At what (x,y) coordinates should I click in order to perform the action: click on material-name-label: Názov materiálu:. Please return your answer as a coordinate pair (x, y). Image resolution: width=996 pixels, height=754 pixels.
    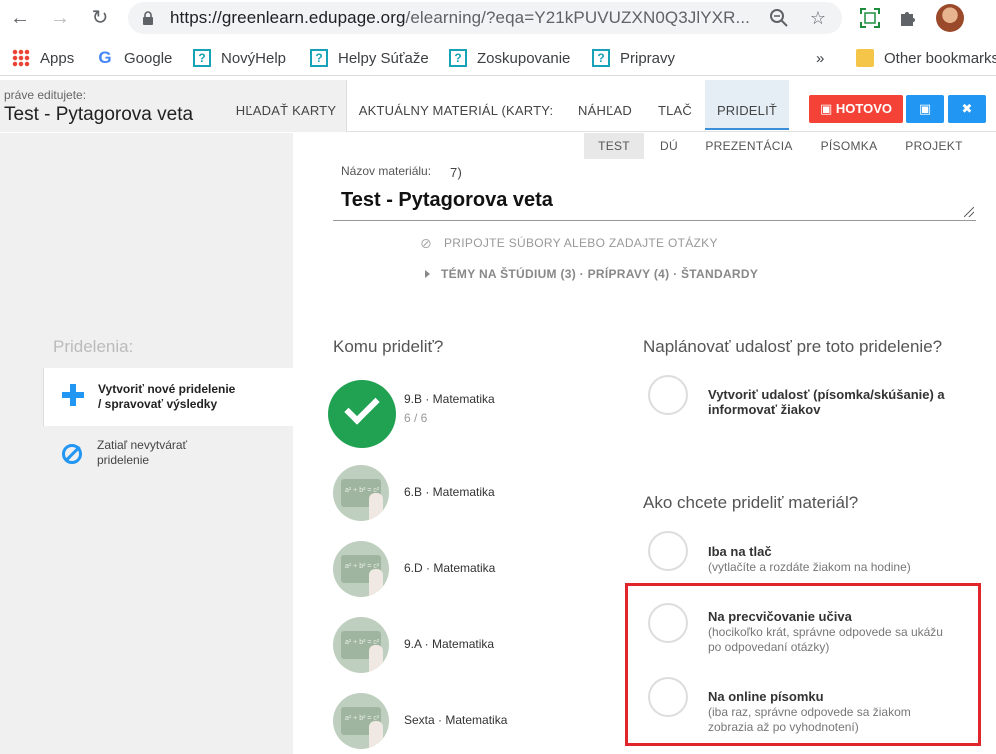
    Looking at the image, I should click on (386, 171).